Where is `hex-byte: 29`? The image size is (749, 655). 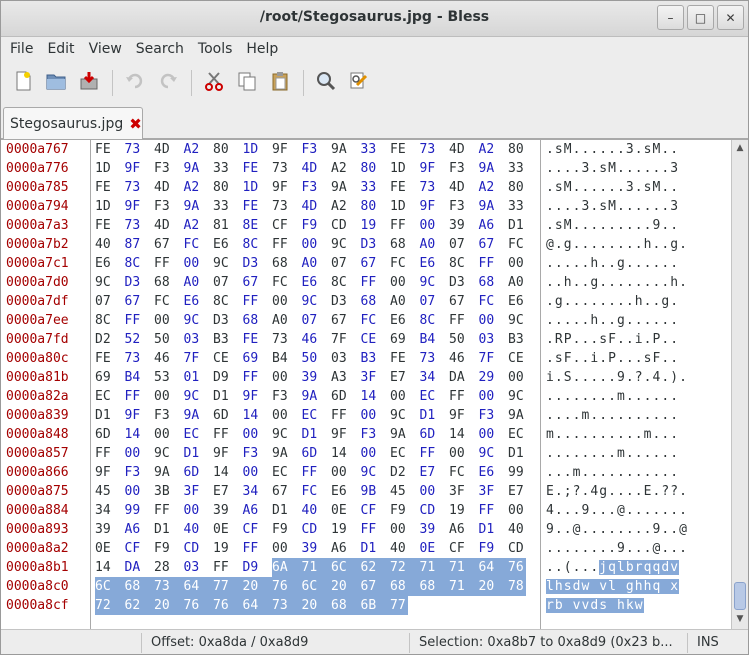
hex-byte: 29 is located at coordinates (488, 377).